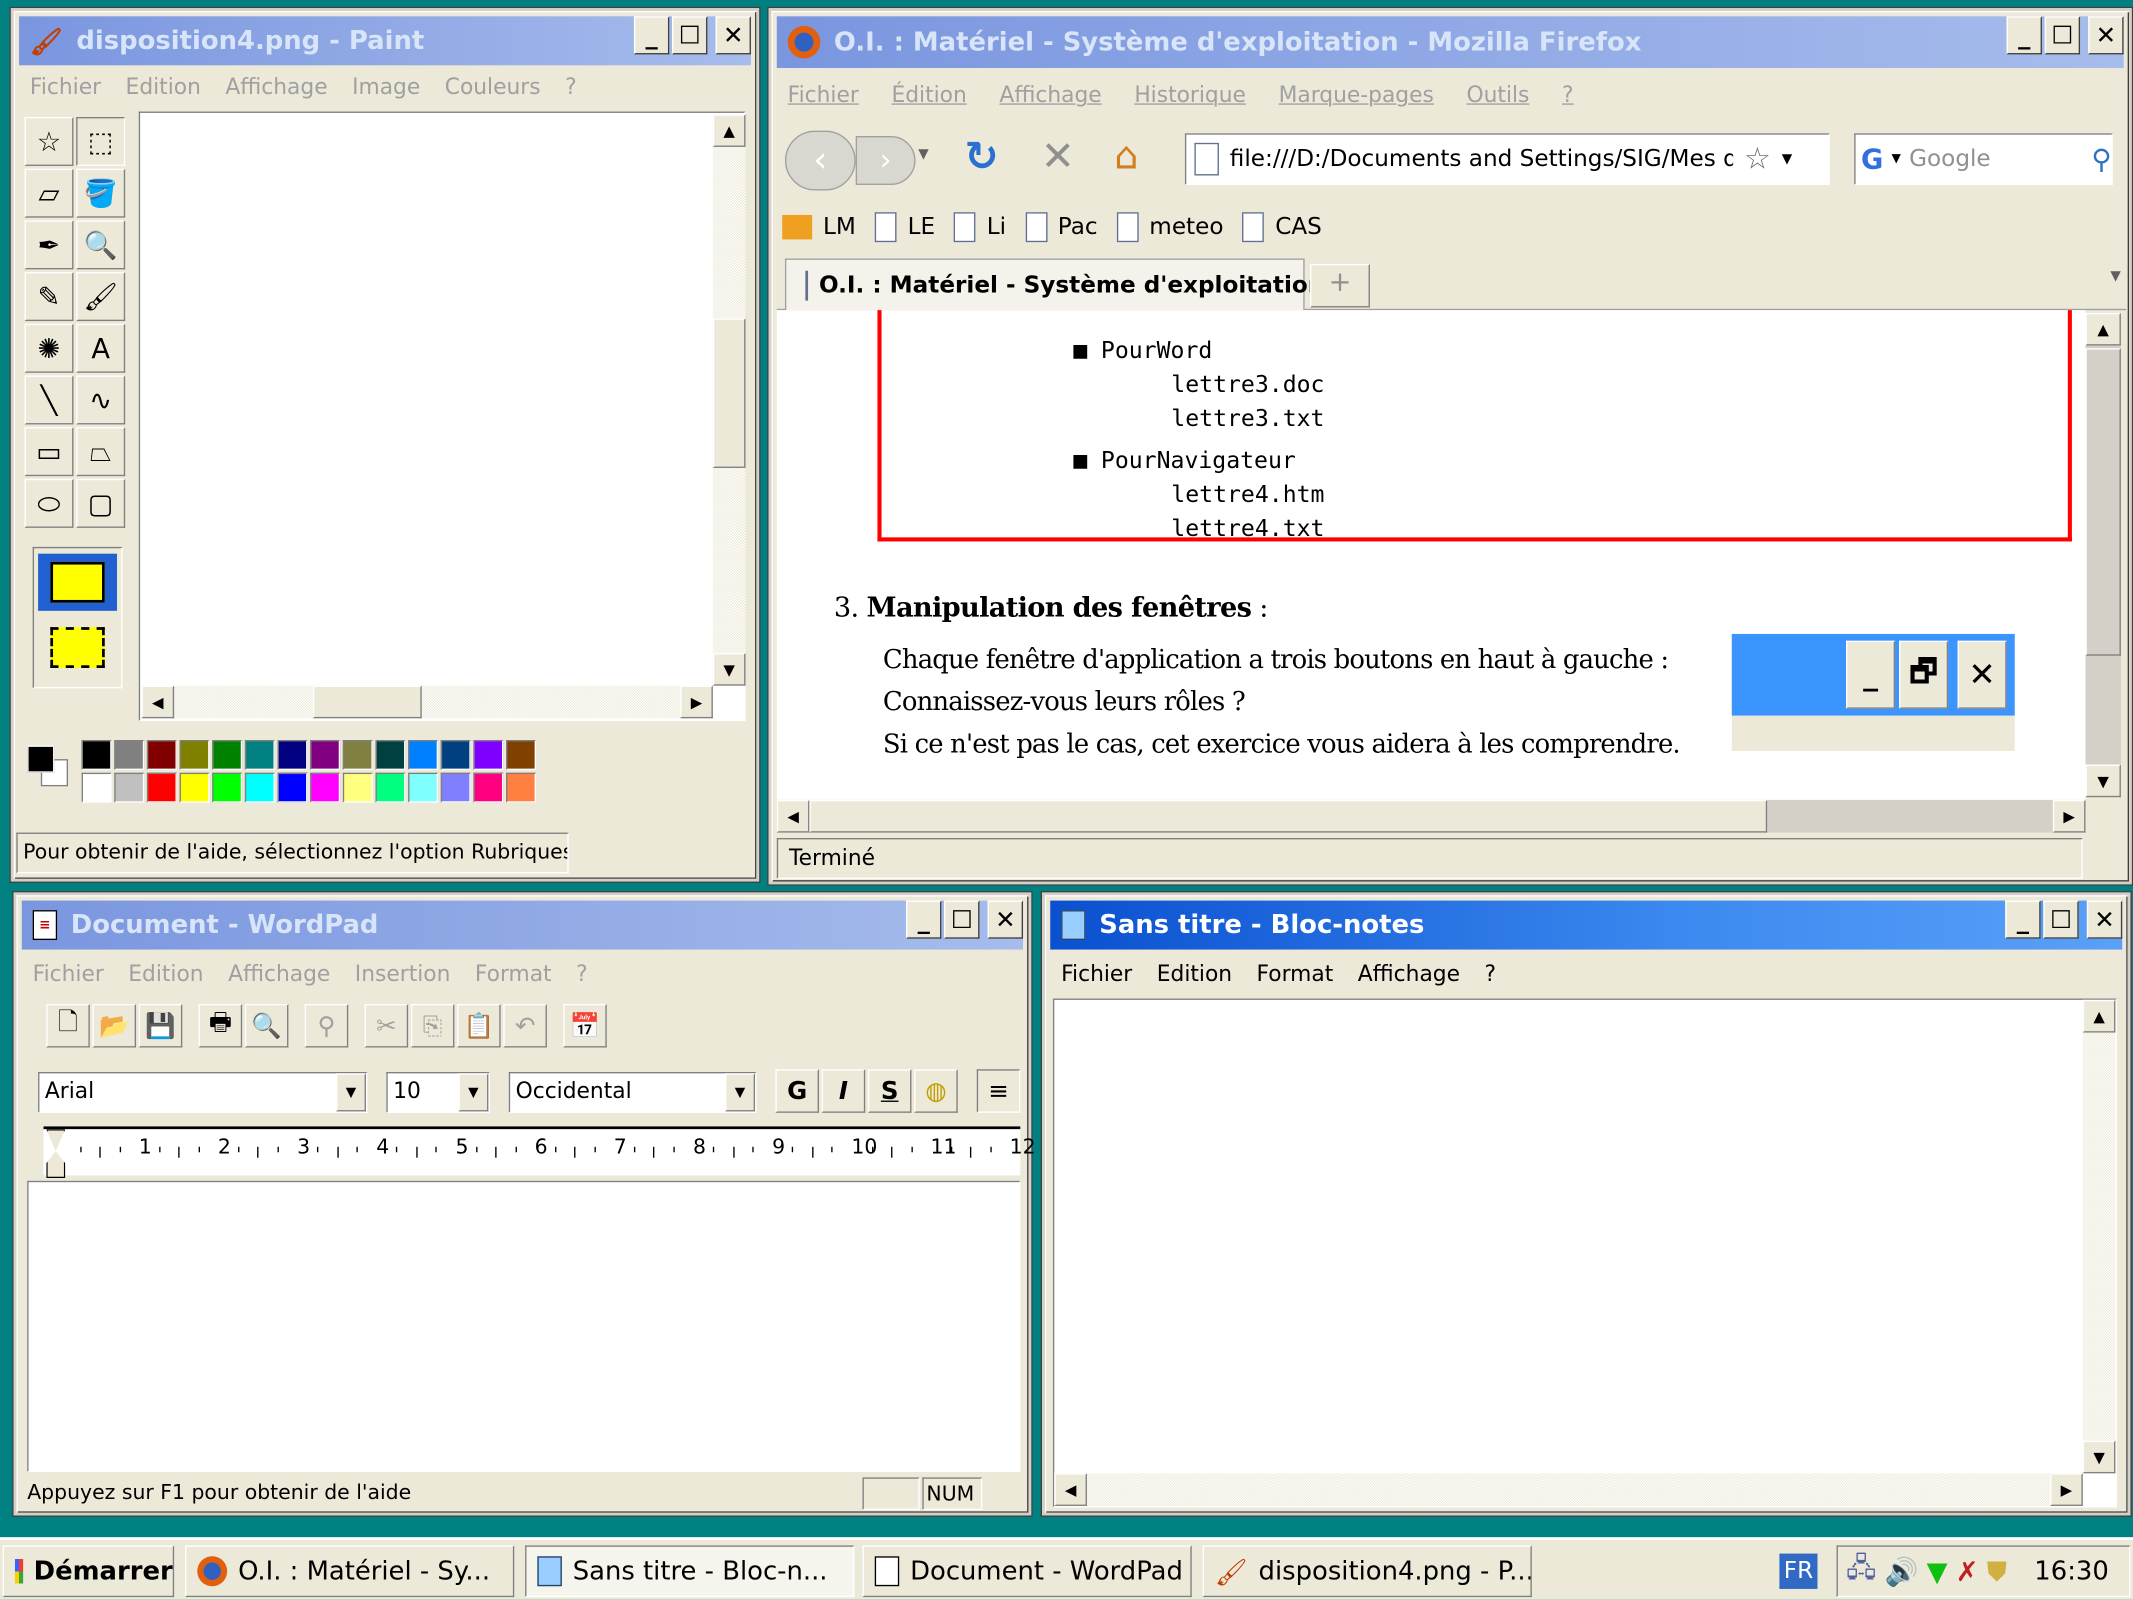  I want to click on vertical-scrollbar: ▲ ▼, so click(2099, 1236).